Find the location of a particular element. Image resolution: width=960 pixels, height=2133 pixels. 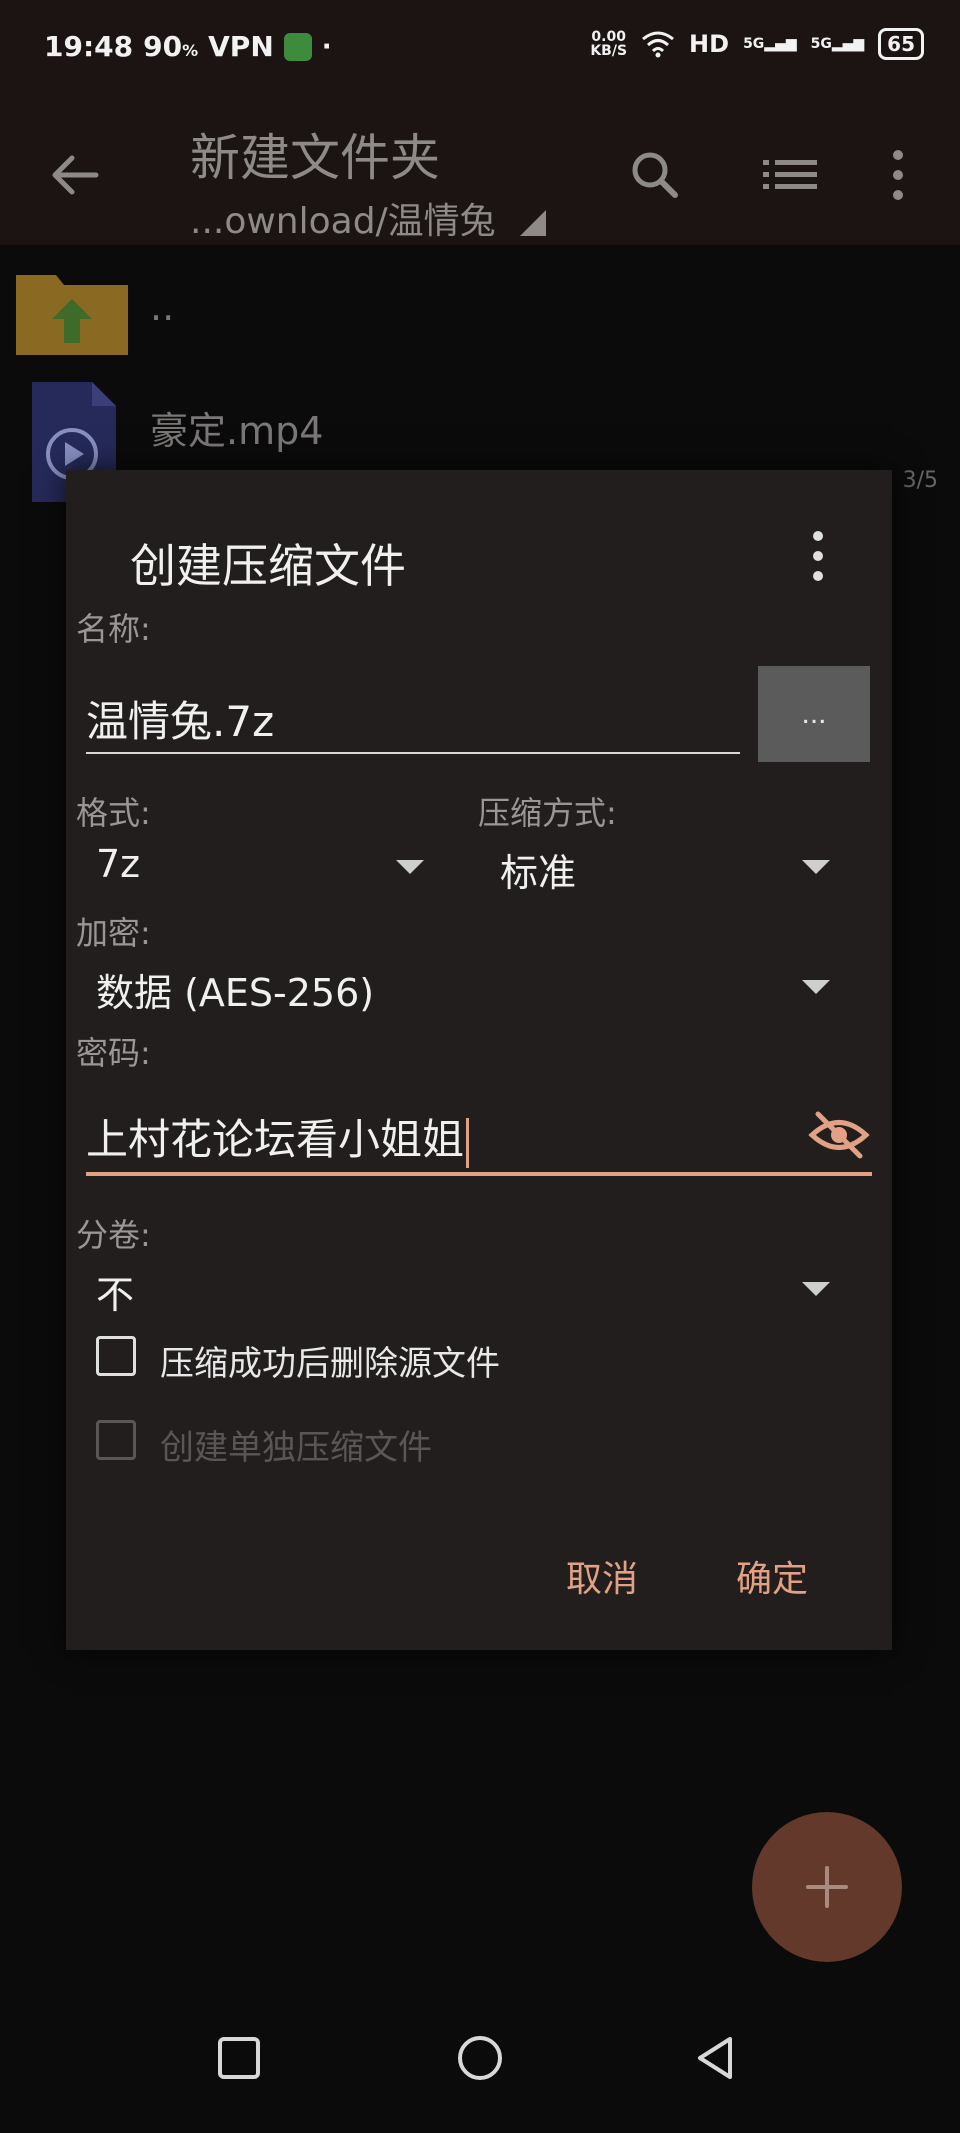

delete-after-label: 压缩成功后删除源文件 is located at coordinates (330, 1364).